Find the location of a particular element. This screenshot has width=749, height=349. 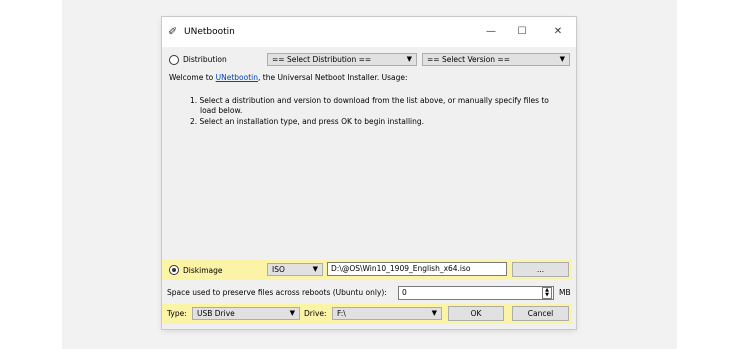

iso-path-input: D:\@OS\Win10_1909_English_x64.iso is located at coordinates (417, 269).